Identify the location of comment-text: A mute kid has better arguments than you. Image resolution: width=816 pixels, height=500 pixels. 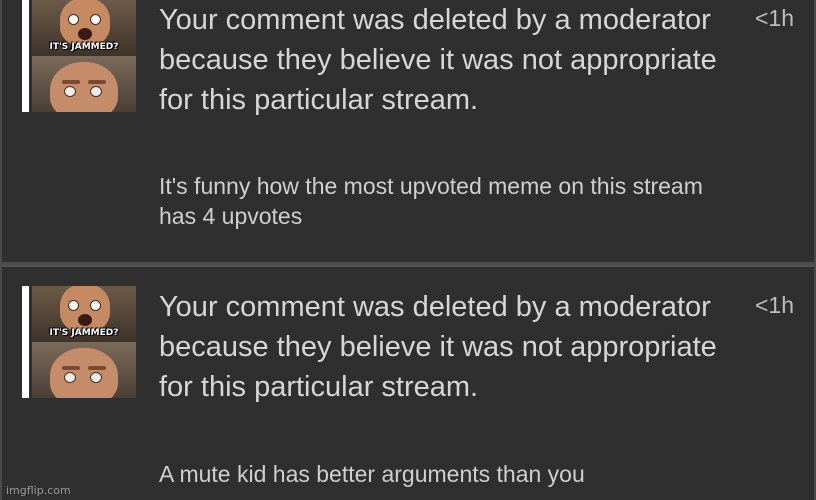
(372, 474).